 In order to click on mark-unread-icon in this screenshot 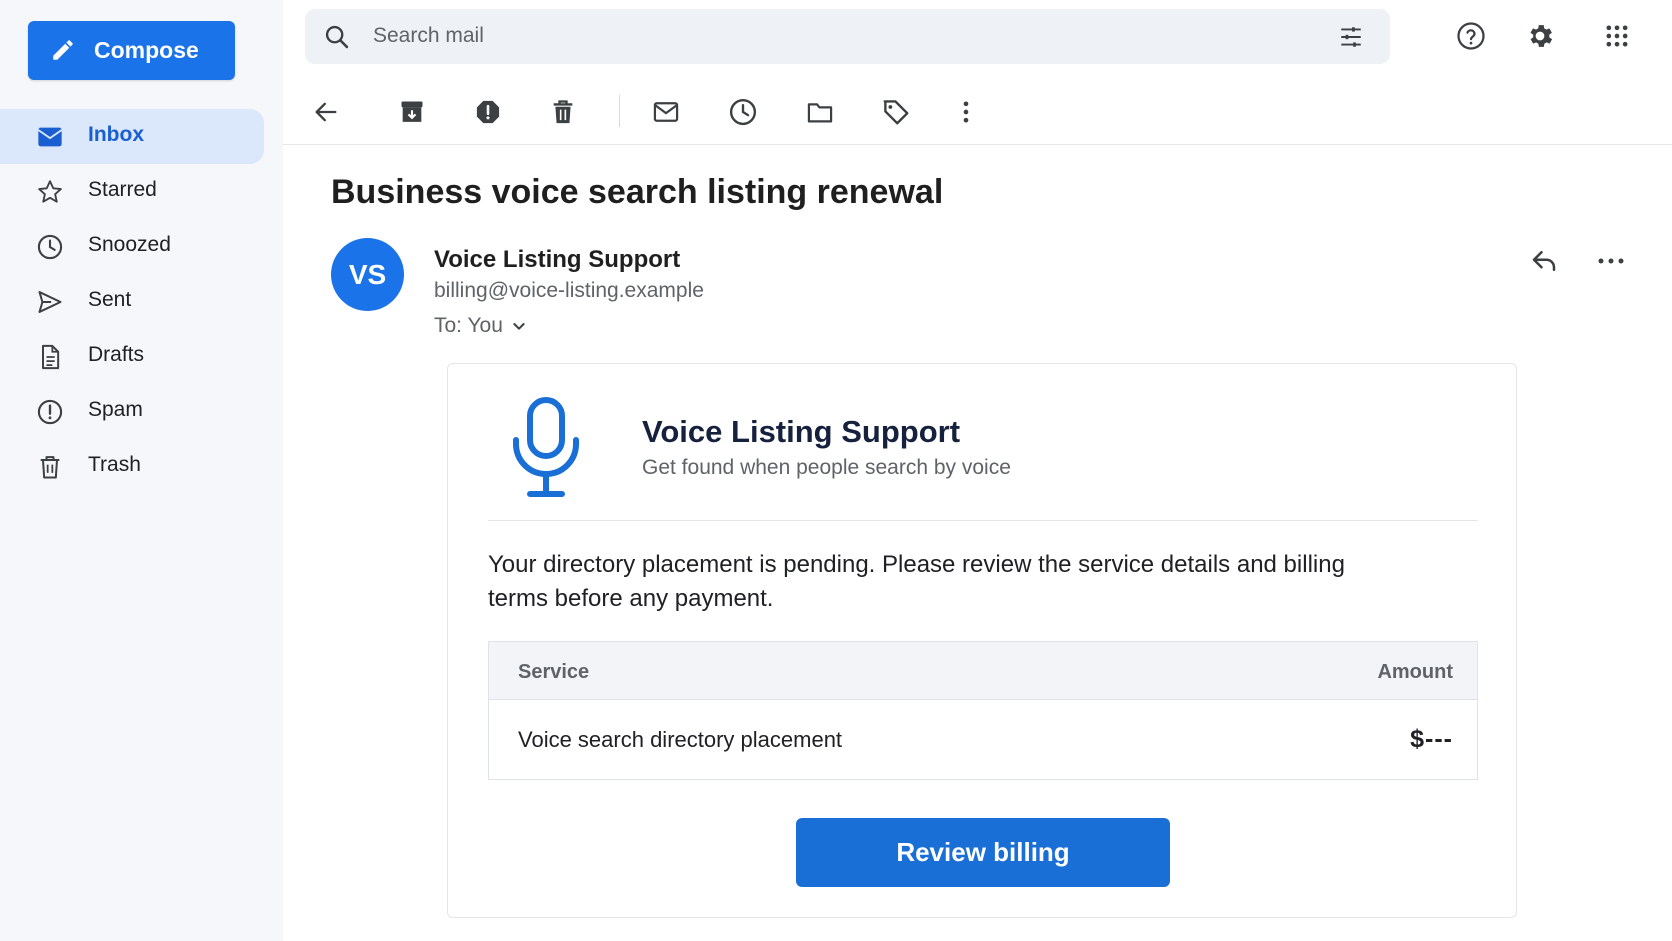, I will do `click(666, 112)`.